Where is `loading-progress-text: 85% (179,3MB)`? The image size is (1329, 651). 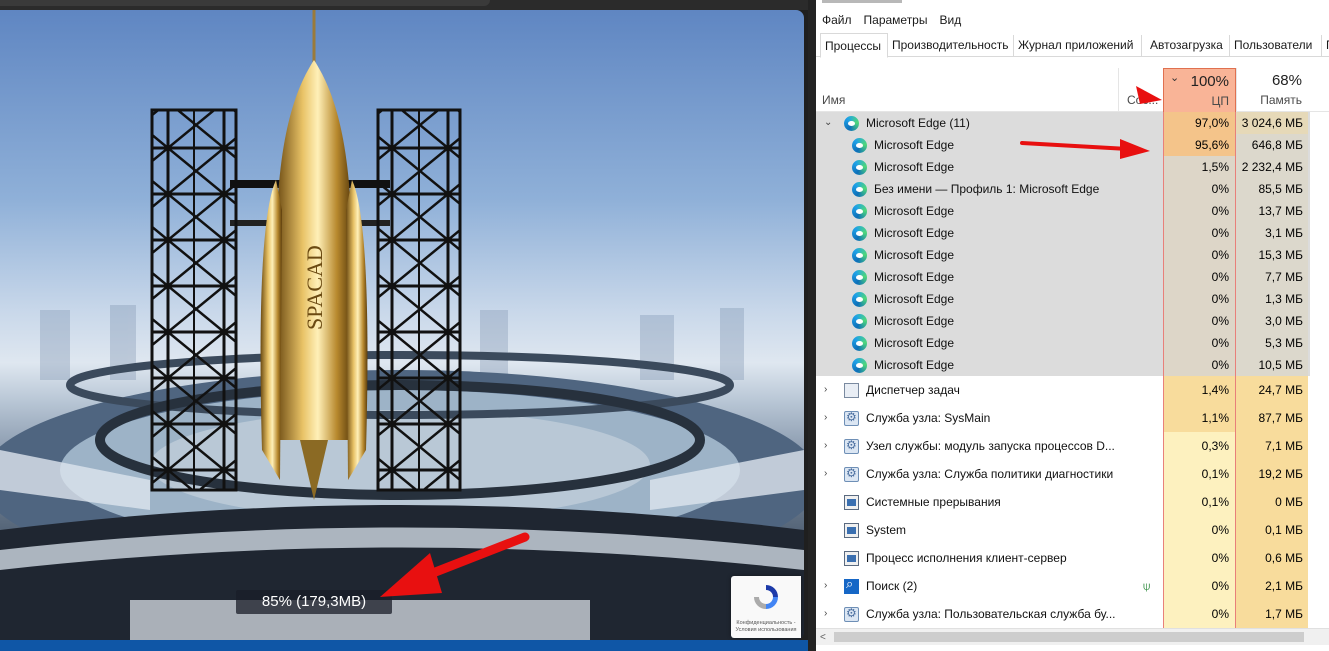 loading-progress-text: 85% (179,3MB) is located at coordinates (314, 602).